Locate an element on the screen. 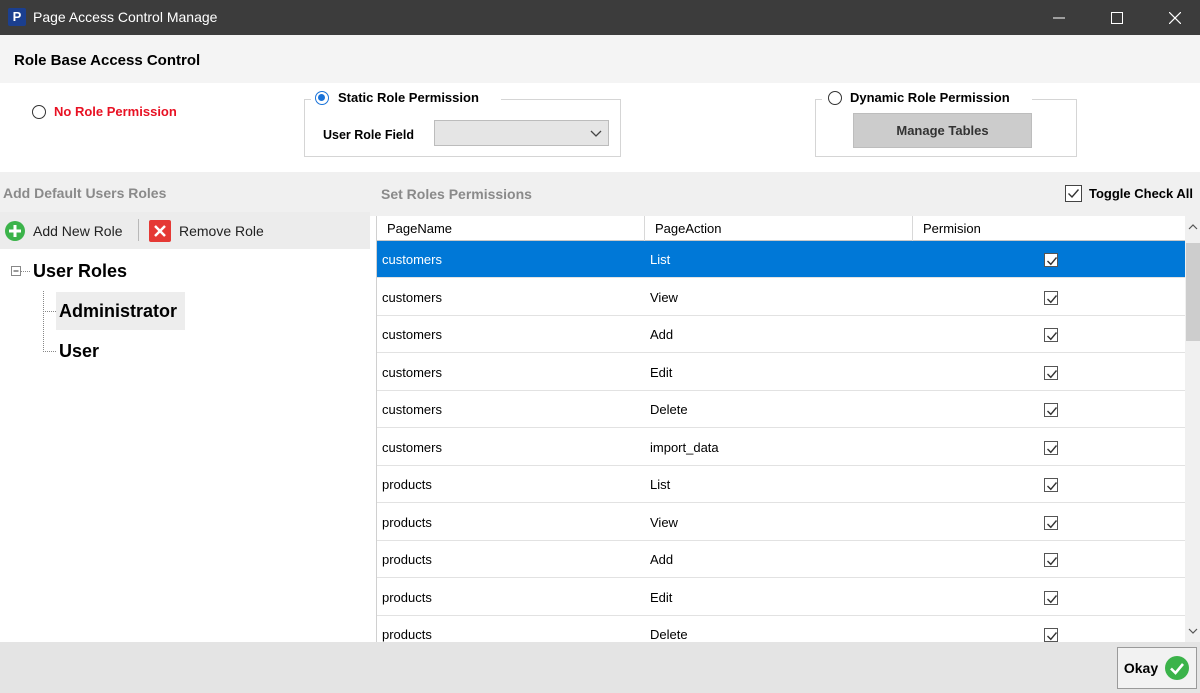 The image size is (1200, 693). static-role-permission-radio is located at coordinates (322, 98).